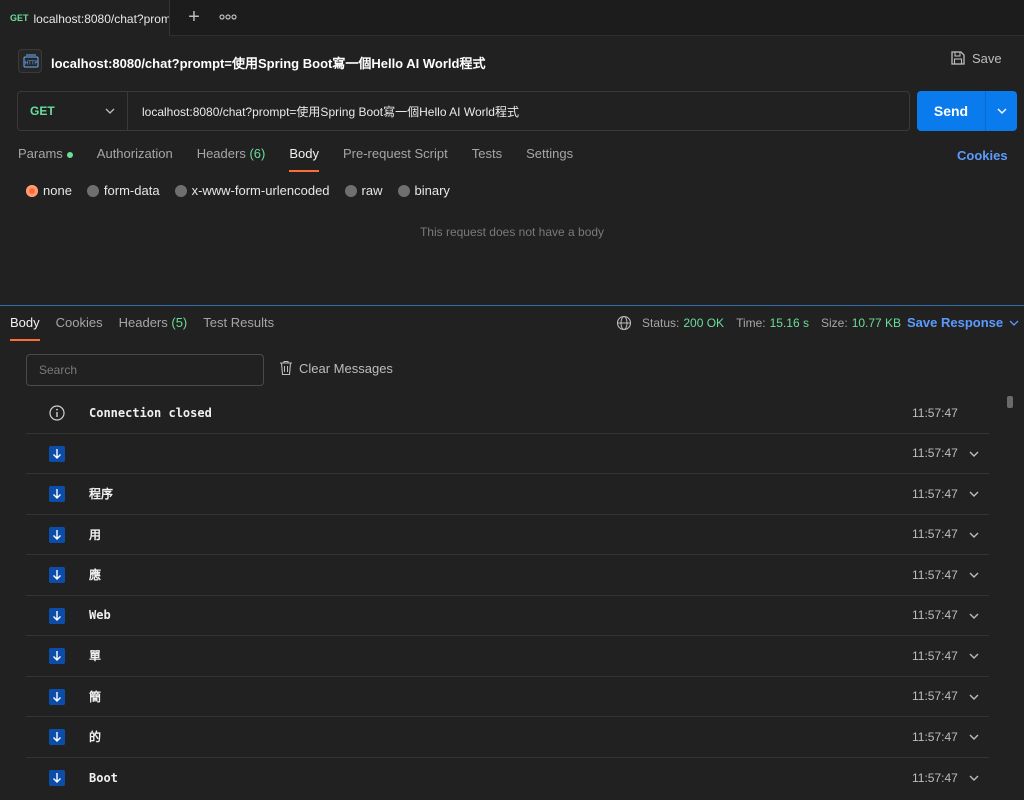 The height and width of the screenshot is (800, 1024). Describe the element at coordinates (32, 190) in the screenshot. I see `radio-selected-icon` at that location.